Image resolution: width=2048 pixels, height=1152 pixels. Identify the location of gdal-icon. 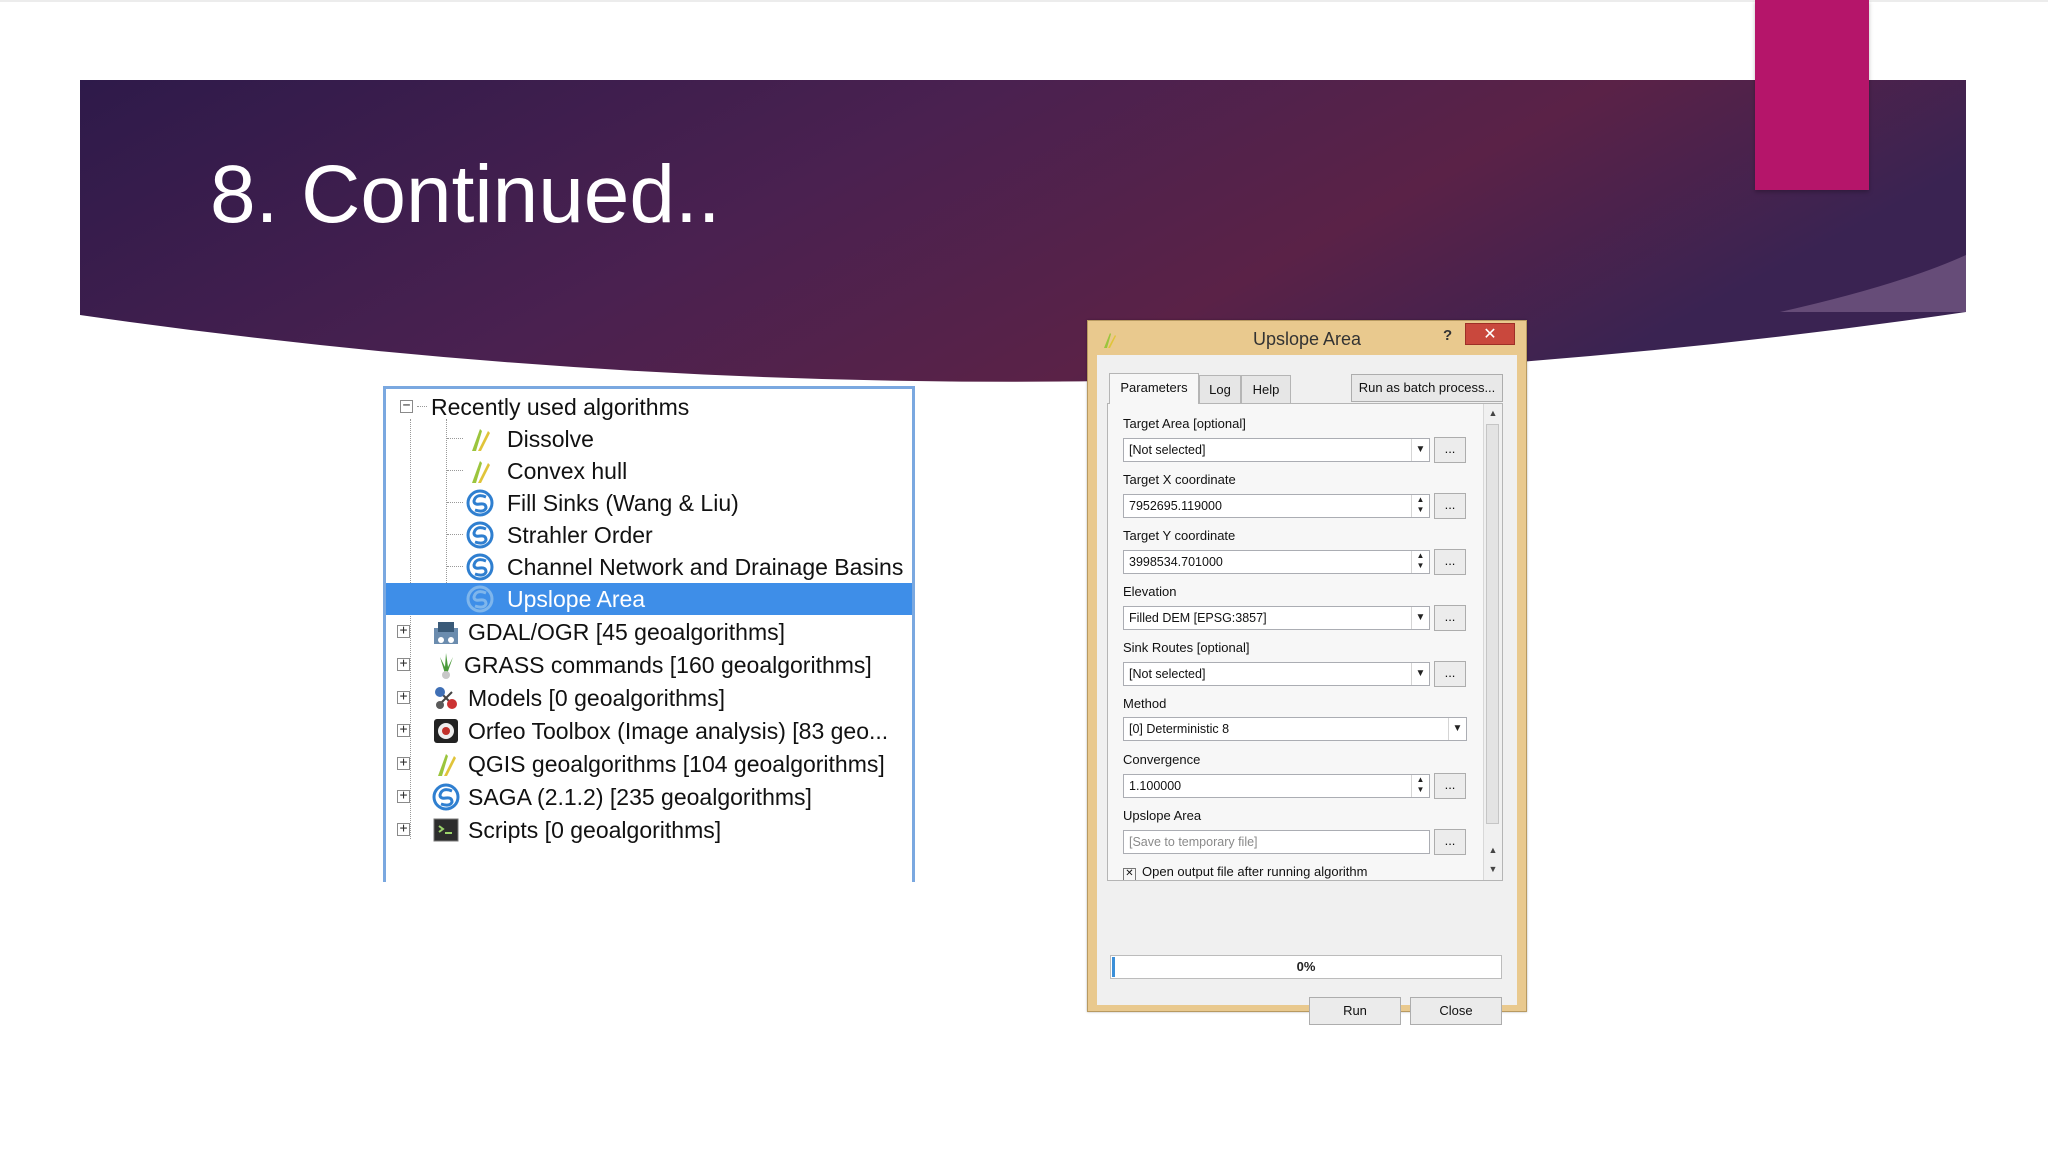
(446, 633).